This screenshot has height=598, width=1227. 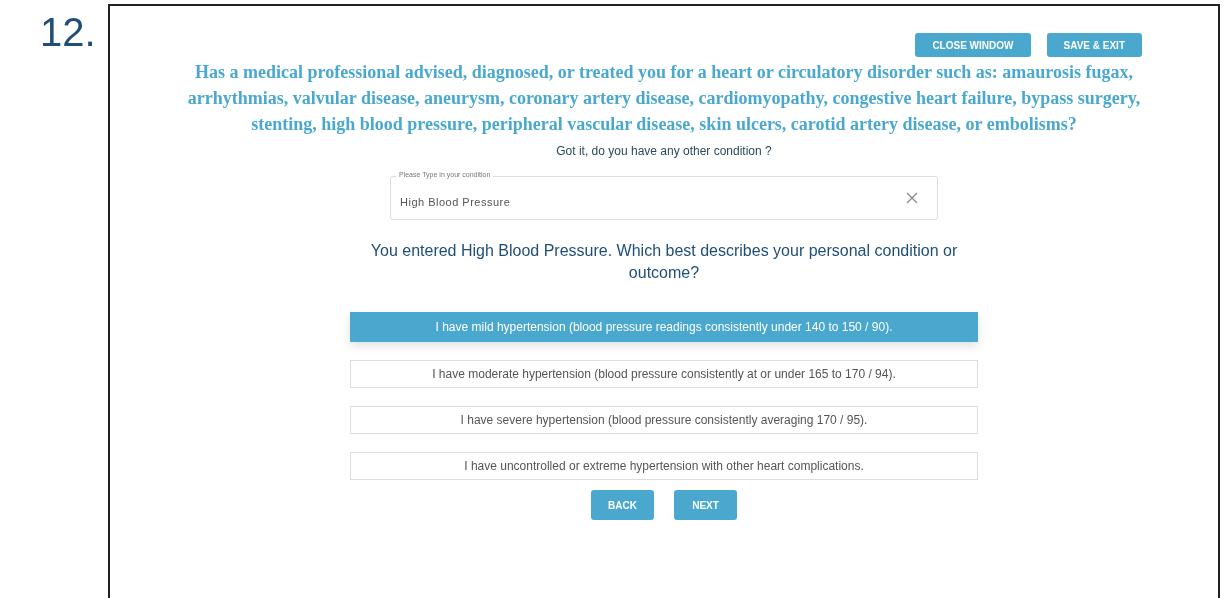 What do you see at coordinates (68, 32) in the screenshot?
I see `slide-number: 12.` at bounding box center [68, 32].